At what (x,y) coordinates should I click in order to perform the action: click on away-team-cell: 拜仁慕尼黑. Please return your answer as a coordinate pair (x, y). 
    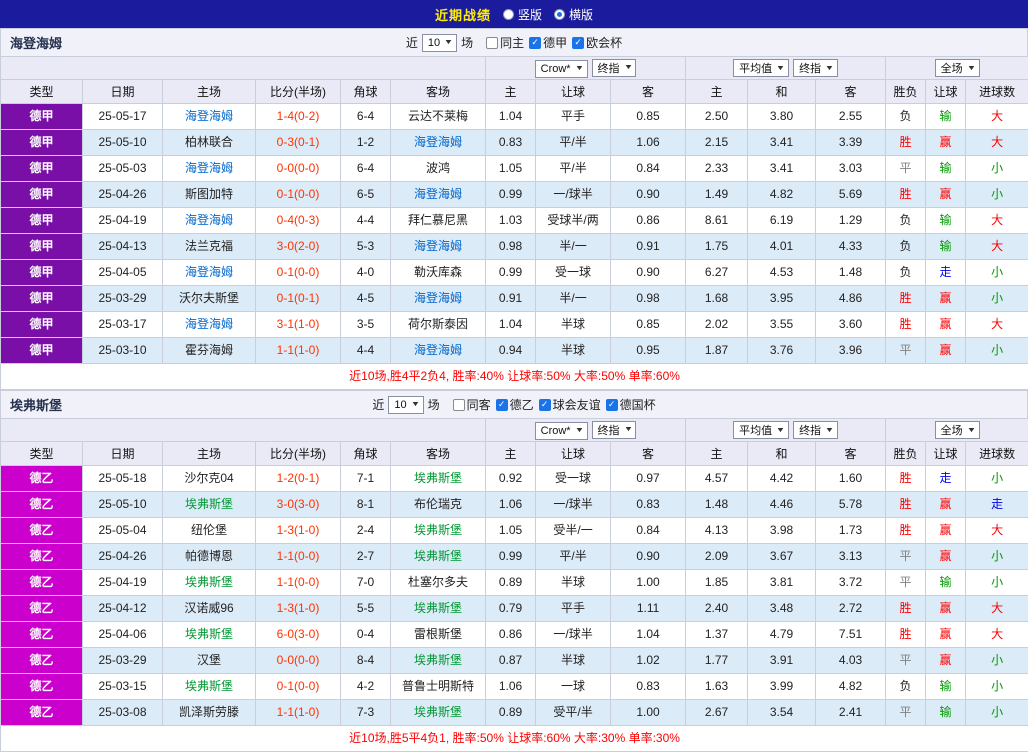
    Looking at the image, I should click on (438, 221).